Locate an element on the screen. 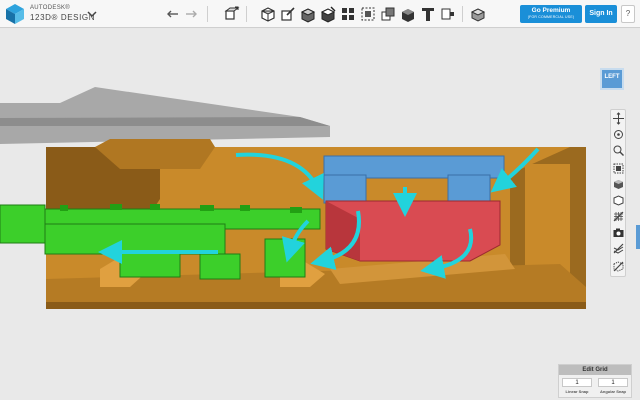 This screenshot has height=400, width=640. linear-snap-label: Linear Snap is located at coordinates (577, 391).